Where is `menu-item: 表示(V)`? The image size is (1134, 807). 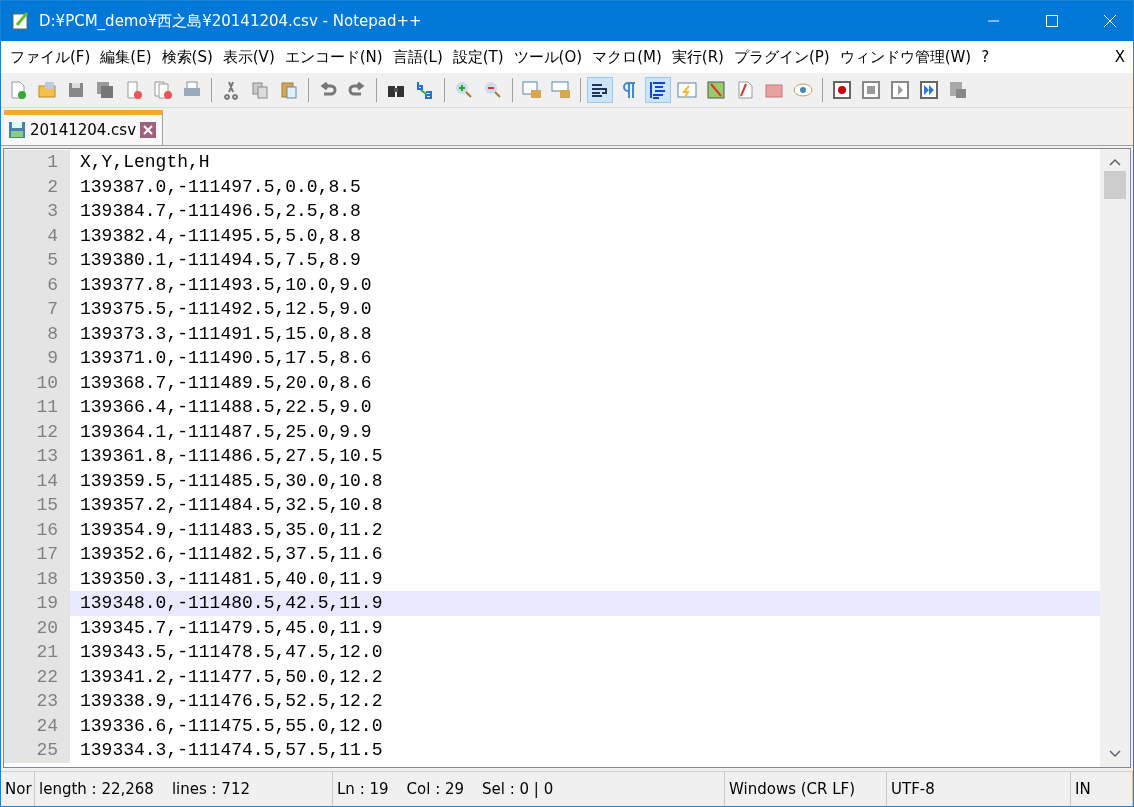 menu-item: 表示(V) is located at coordinates (248, 57).